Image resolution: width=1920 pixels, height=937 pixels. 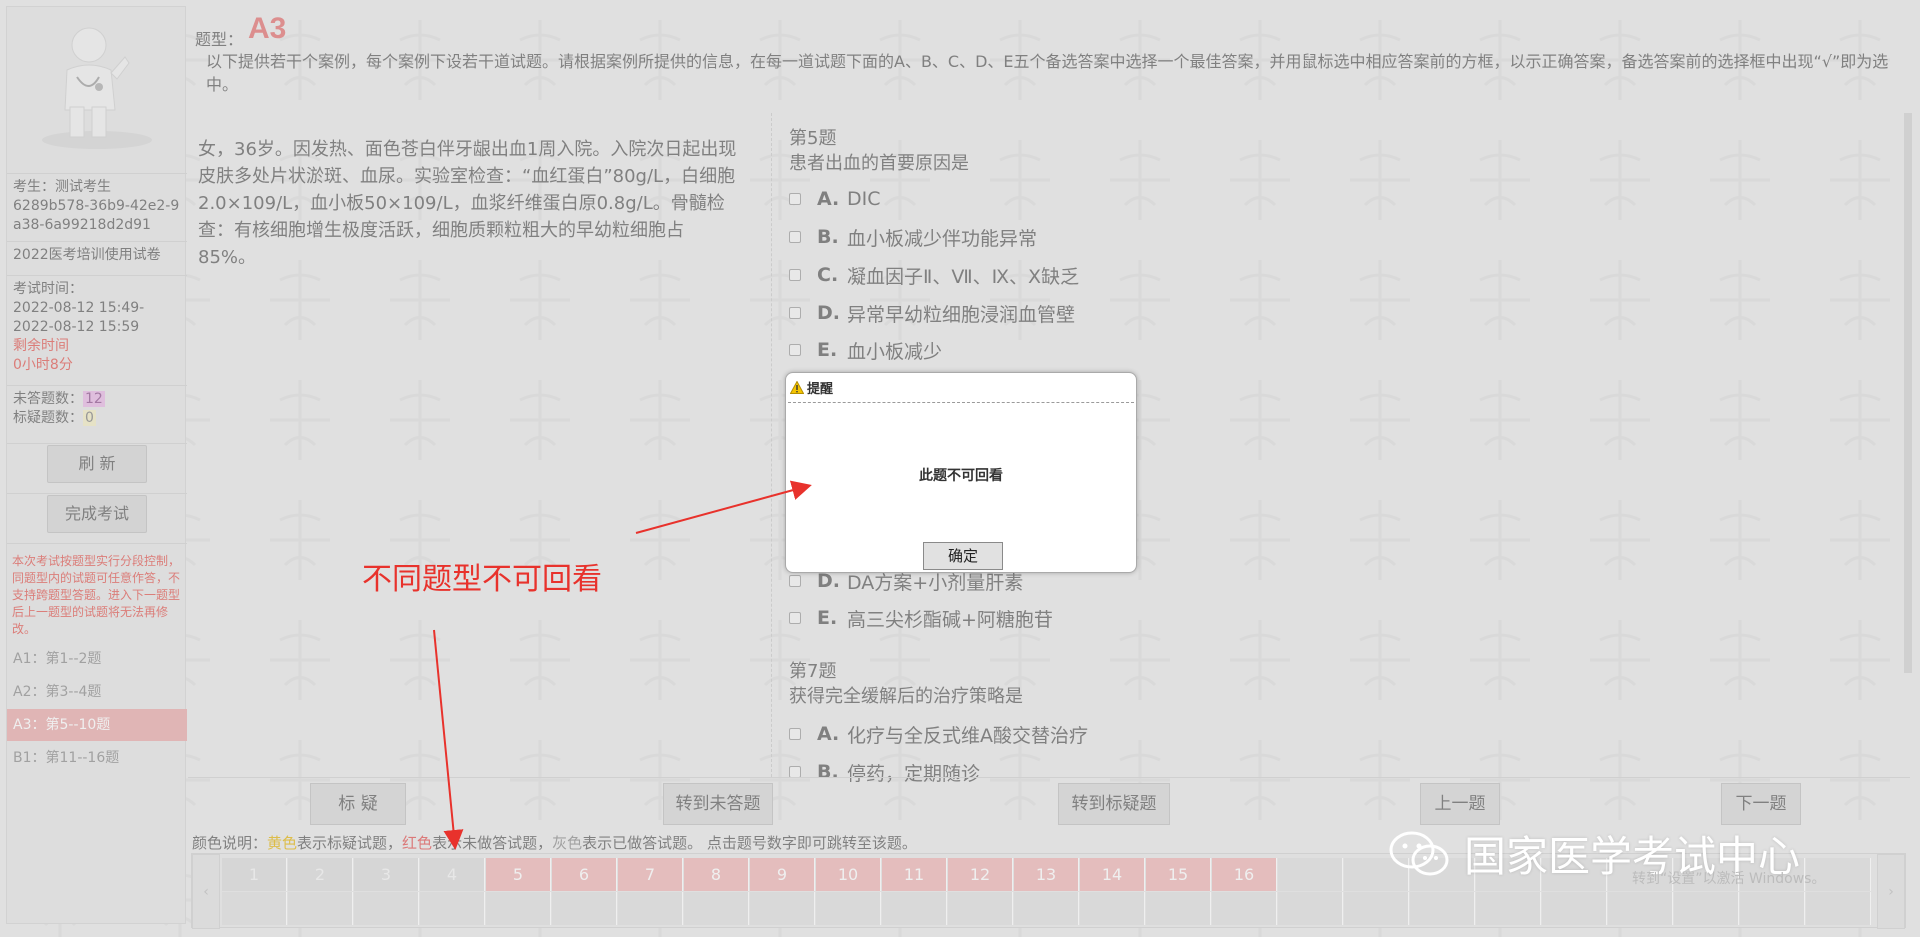 I want to click on section-b1: B1：第11--16题, so click(x=97, y=758).